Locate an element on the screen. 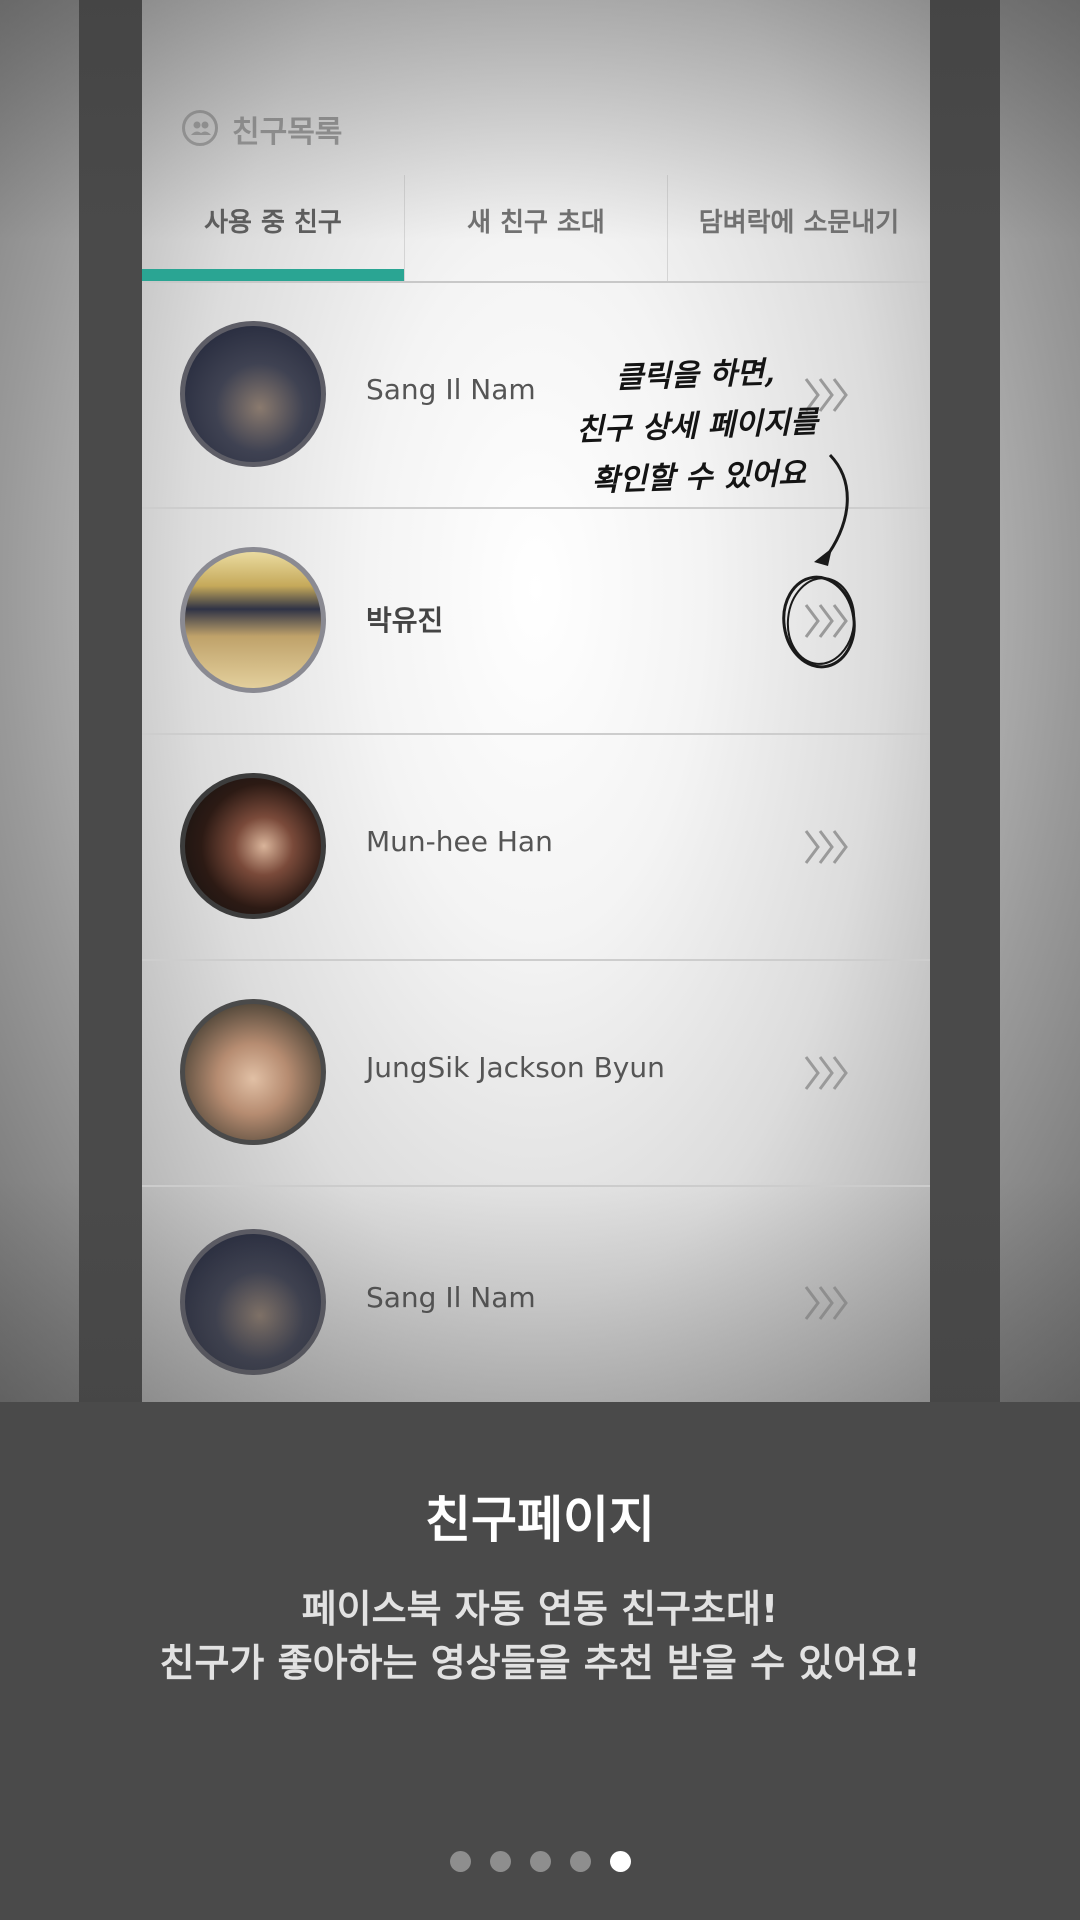  description-line: 친구가 좋아하는 영상들을 추천 받을 수 있어요! is located at coordinates (540, 1663).